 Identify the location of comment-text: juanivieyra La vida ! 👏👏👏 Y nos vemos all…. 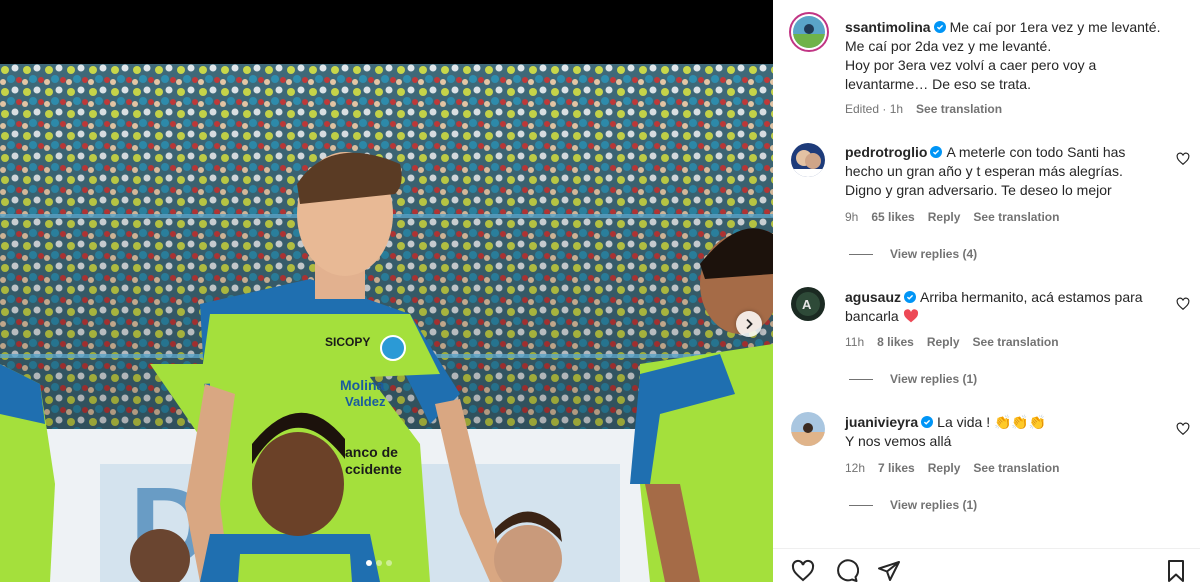
(1005, 432).